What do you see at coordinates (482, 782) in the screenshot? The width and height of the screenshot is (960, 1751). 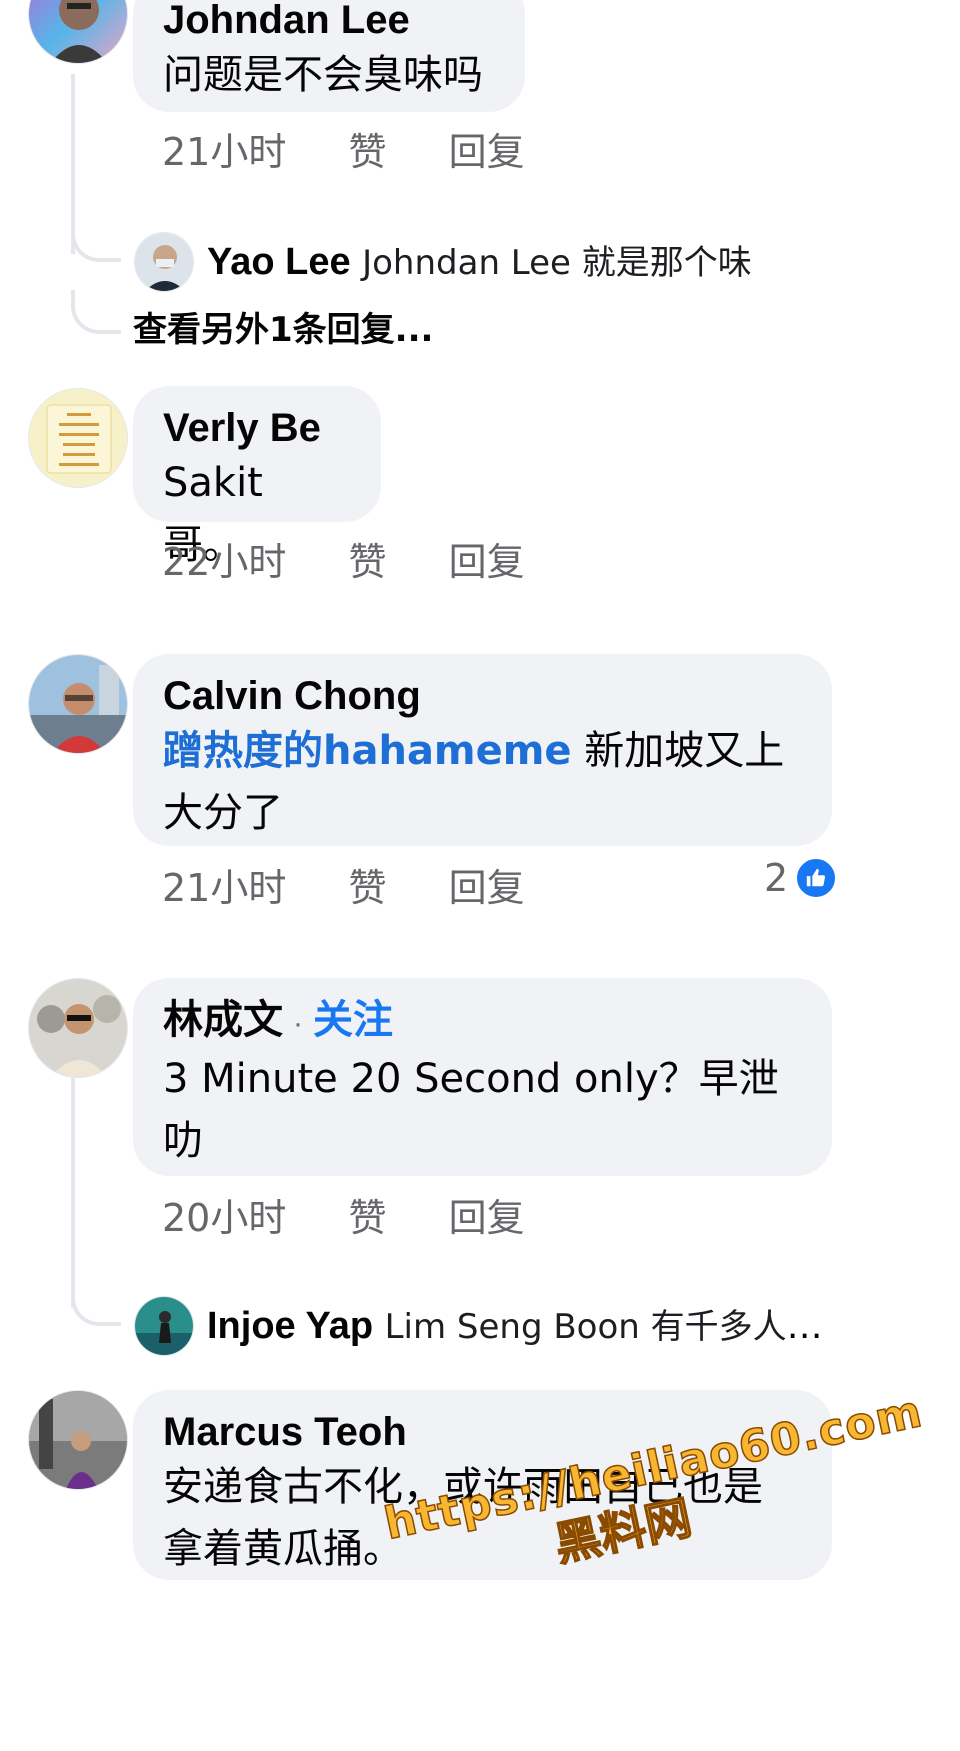 I see `comment-text: 蹭热度的hahameme 新加坡又上大分了` at bounding box center [482, 782].